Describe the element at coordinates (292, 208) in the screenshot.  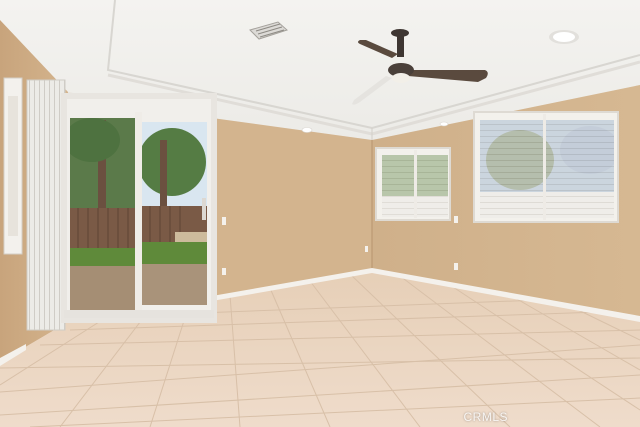
I see `back-wall` at that location.